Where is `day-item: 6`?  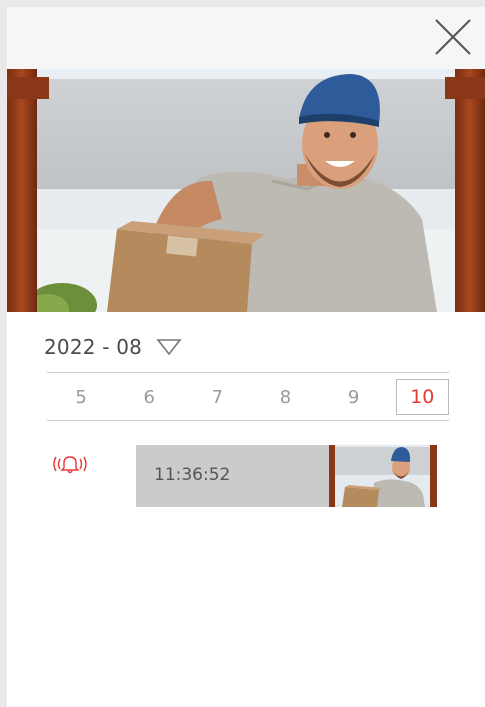 day-item: 6 is located at coordinates (149, 397).